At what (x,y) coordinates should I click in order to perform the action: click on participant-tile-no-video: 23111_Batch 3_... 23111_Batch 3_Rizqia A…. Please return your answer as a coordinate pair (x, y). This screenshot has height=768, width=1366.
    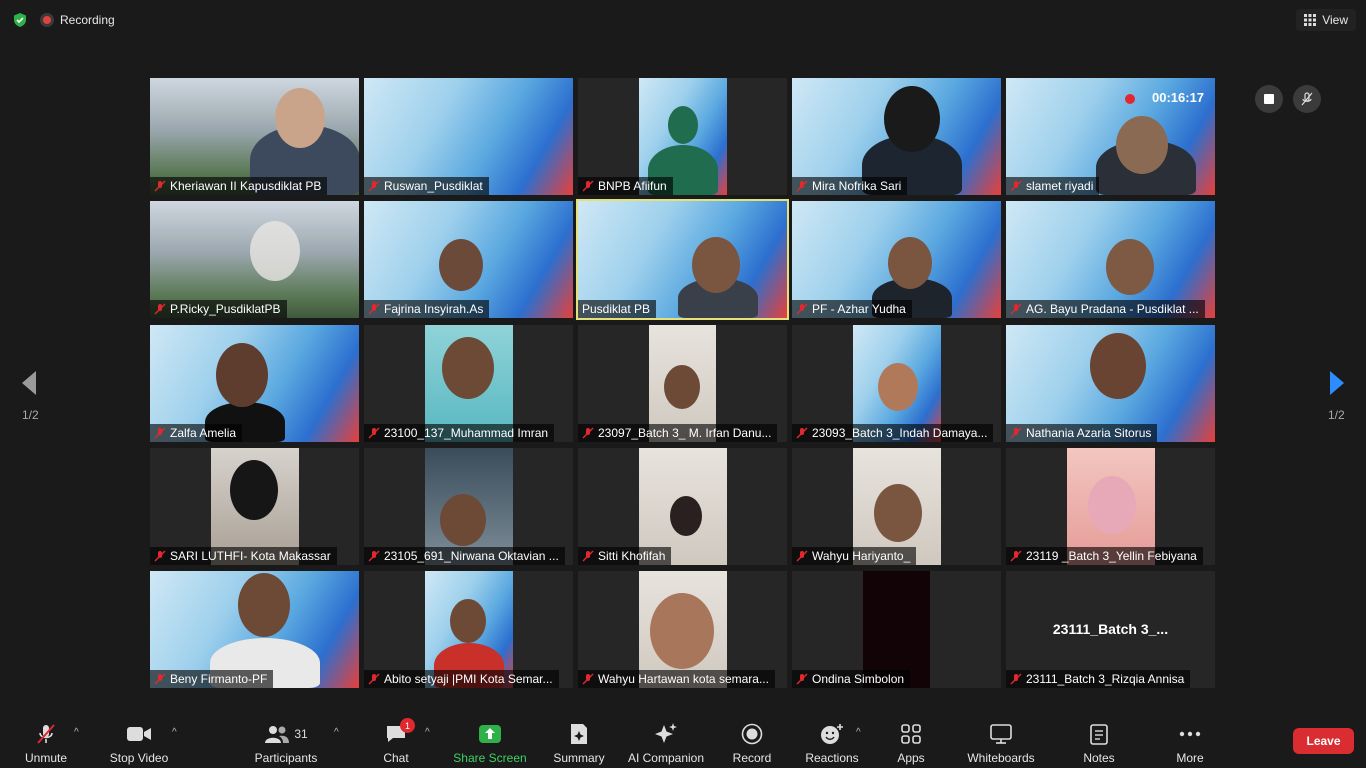
    Looking at the image, I should click on (1110, 629).